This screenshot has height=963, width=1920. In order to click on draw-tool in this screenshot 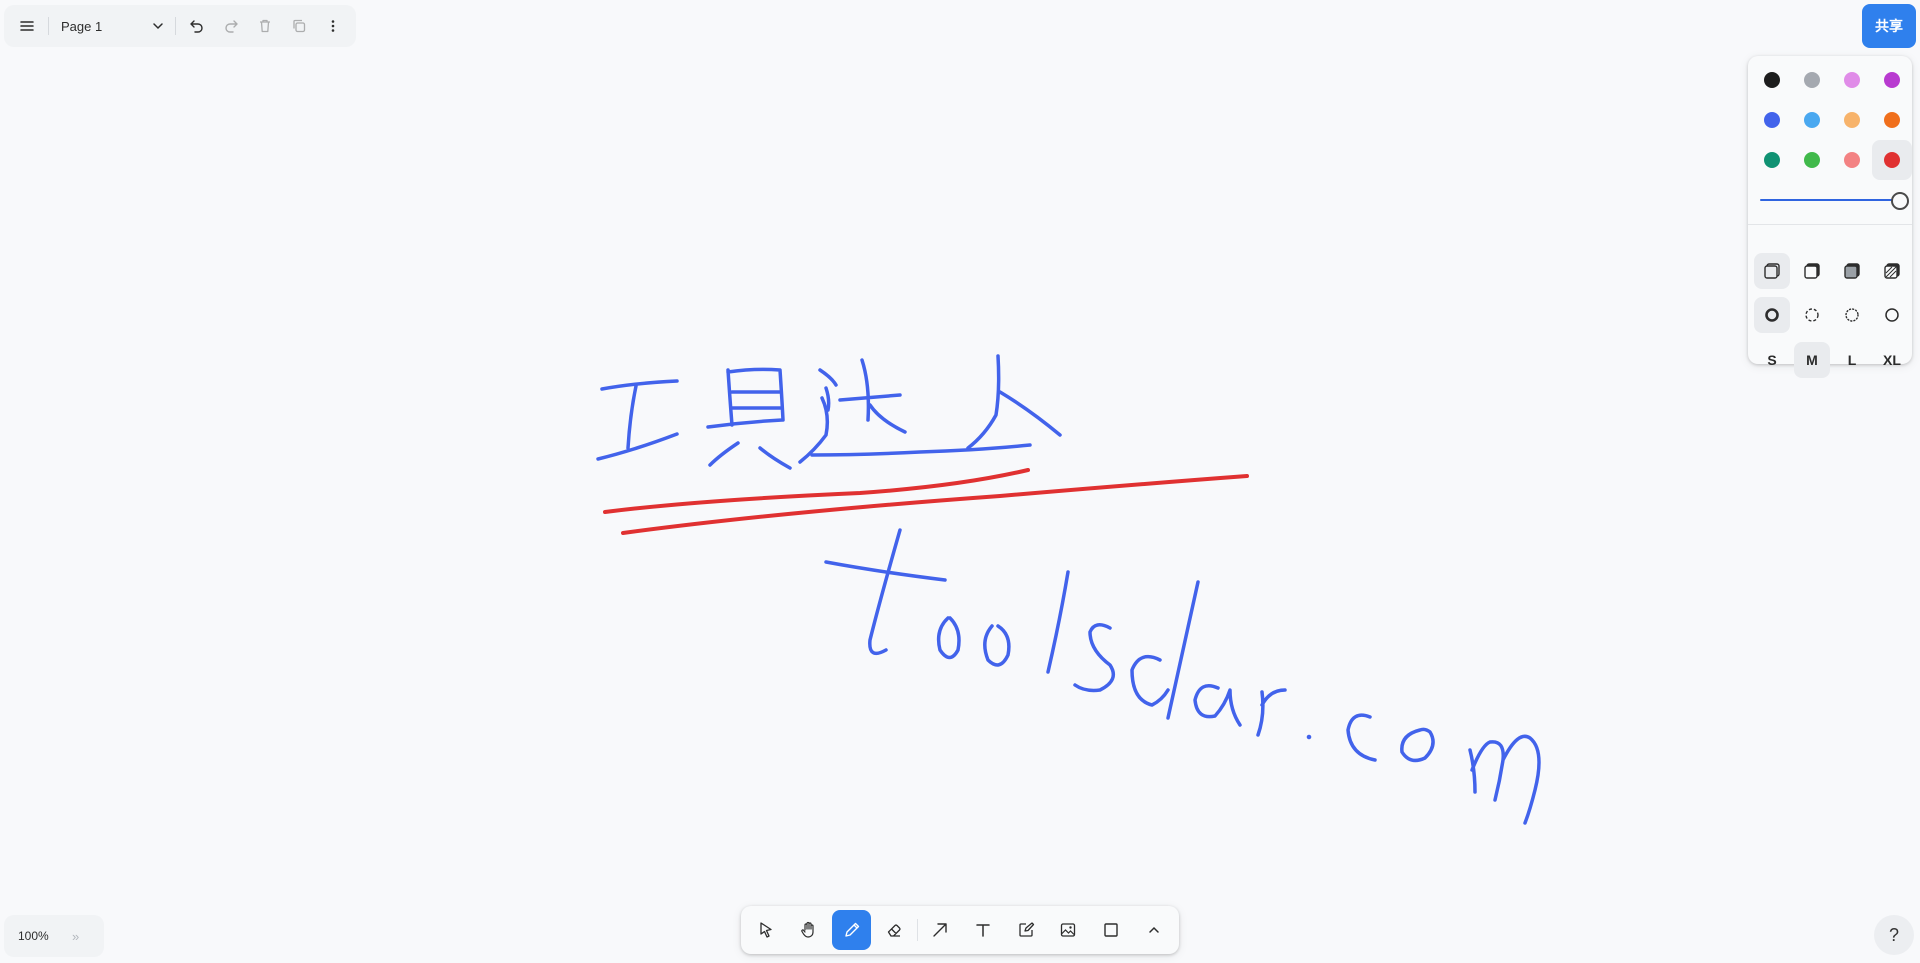, I will do `click(852, 930)`.